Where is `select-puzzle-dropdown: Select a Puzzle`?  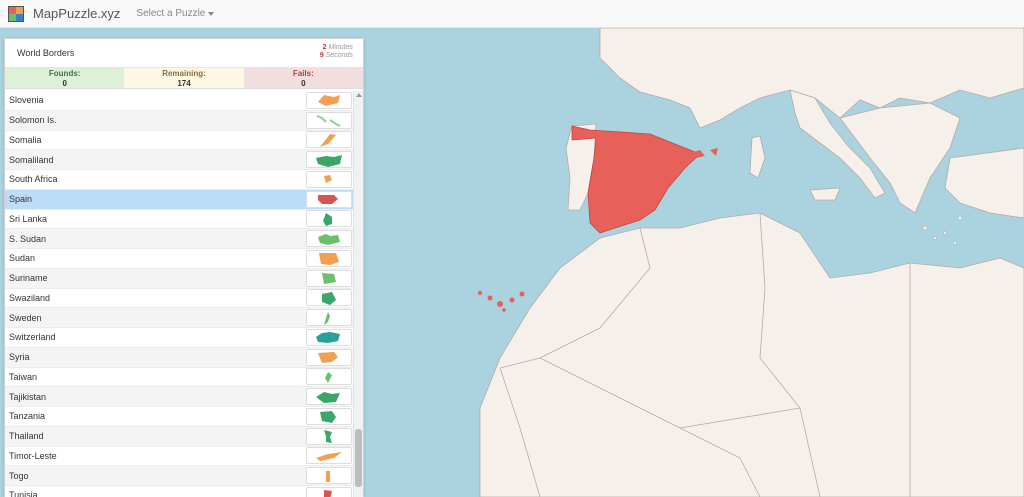 select-puzzle-dropdown: Select a Puzzle is located at coordinates (175, 13).